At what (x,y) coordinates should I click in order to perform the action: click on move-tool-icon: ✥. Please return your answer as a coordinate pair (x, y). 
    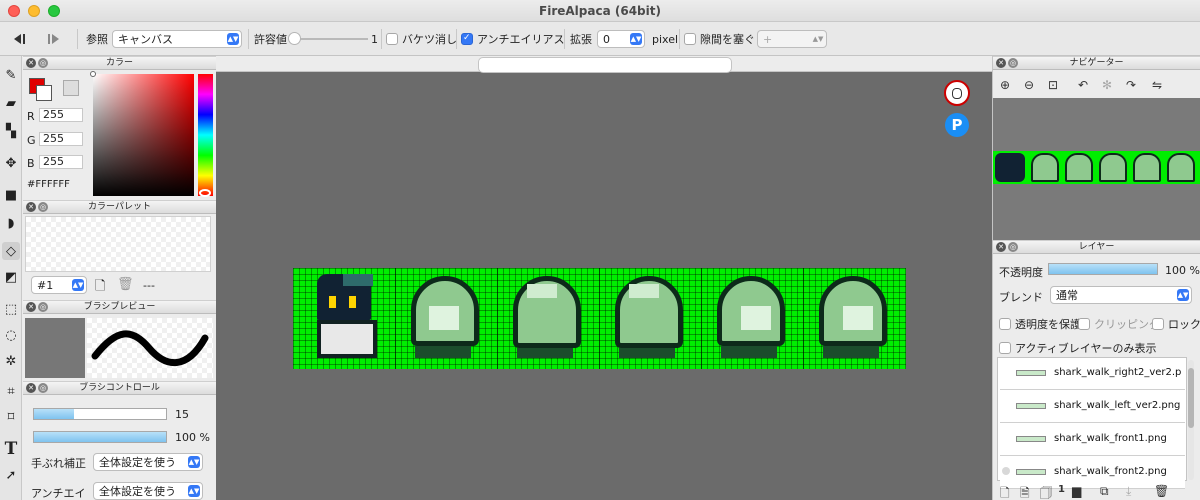
    Looking at the image, I should click on (11, 163).